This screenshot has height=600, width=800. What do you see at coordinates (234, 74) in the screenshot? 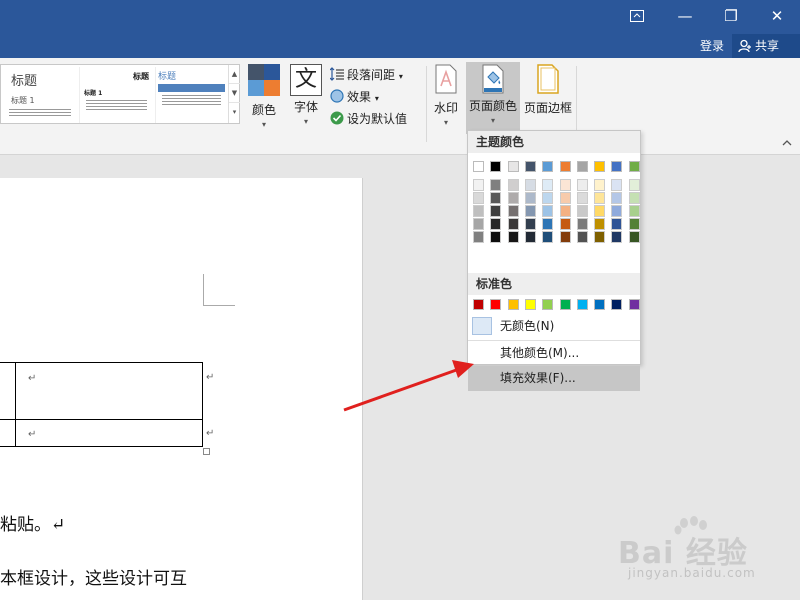
I see `gallery-scroll-up: ▲` at bounding box center [234, 74].